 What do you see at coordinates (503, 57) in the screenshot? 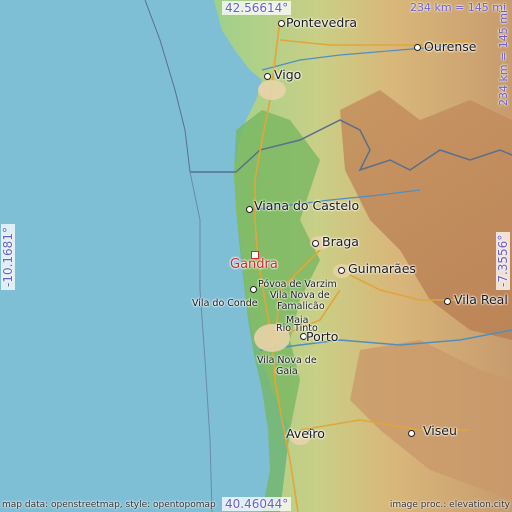
I see `scale-vertical: 234 km = 145 mi` at bounding box center [503, 57].